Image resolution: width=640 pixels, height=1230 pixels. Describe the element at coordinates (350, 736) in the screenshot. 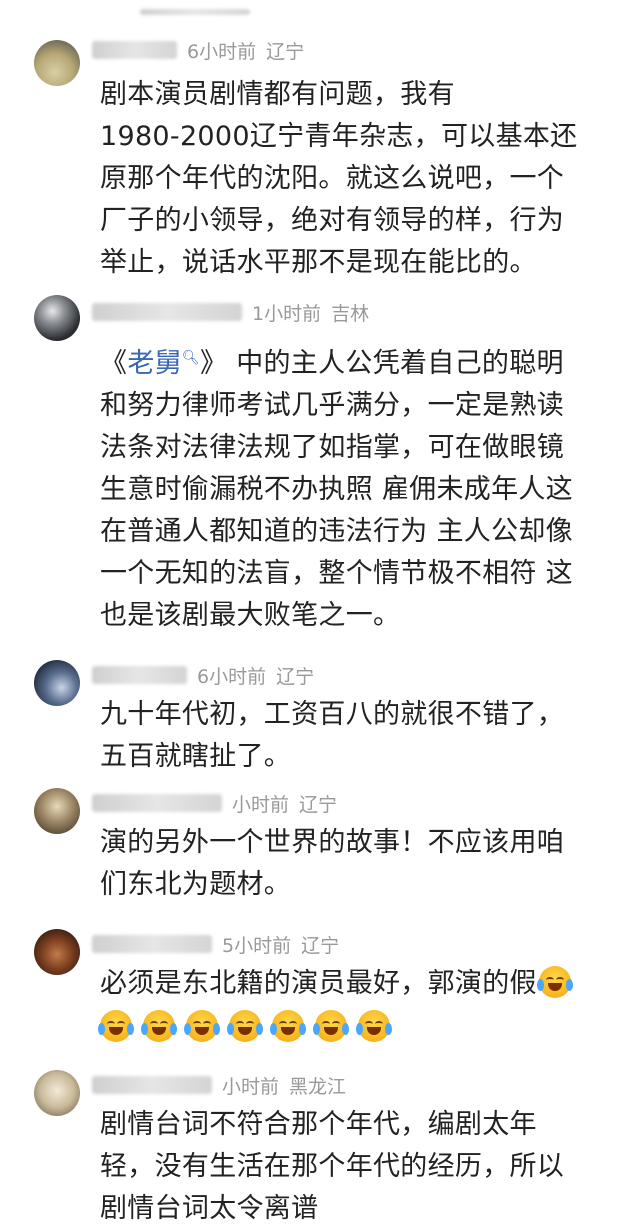

I see `comment-text: 九十年代初，工资百八的就很不错了， 五百就瞎扯了。` at that location.